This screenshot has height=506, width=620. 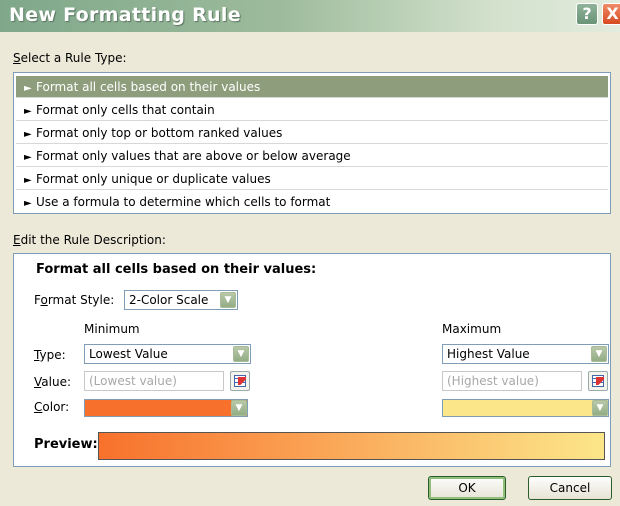 What do you see at coordinates (52, 382) in the screenshot?
I see `value-label: Value:` at bounding box center [52, 382].